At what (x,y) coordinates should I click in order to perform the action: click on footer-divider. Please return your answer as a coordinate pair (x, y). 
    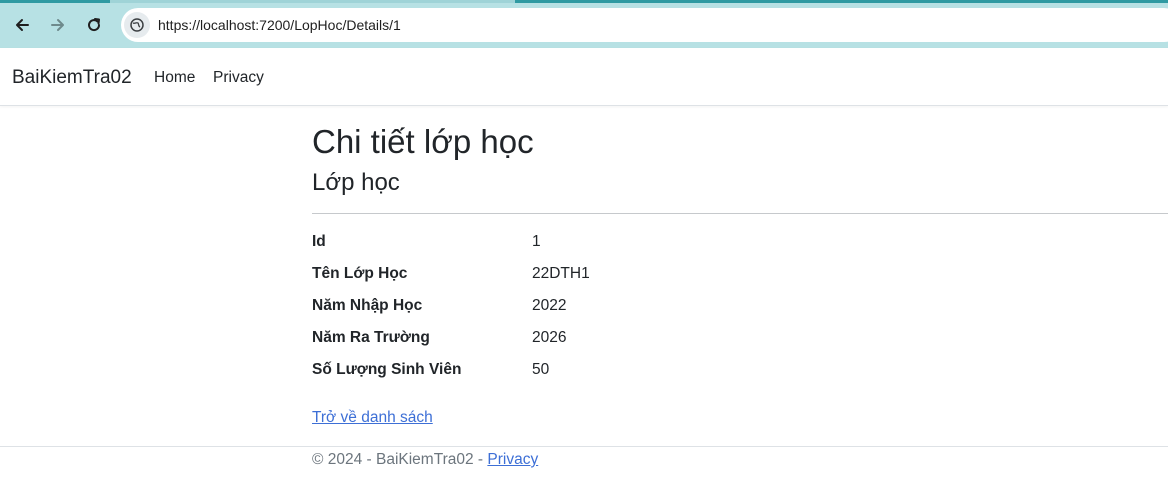
    Looking at the image, I should click on (584, 446).